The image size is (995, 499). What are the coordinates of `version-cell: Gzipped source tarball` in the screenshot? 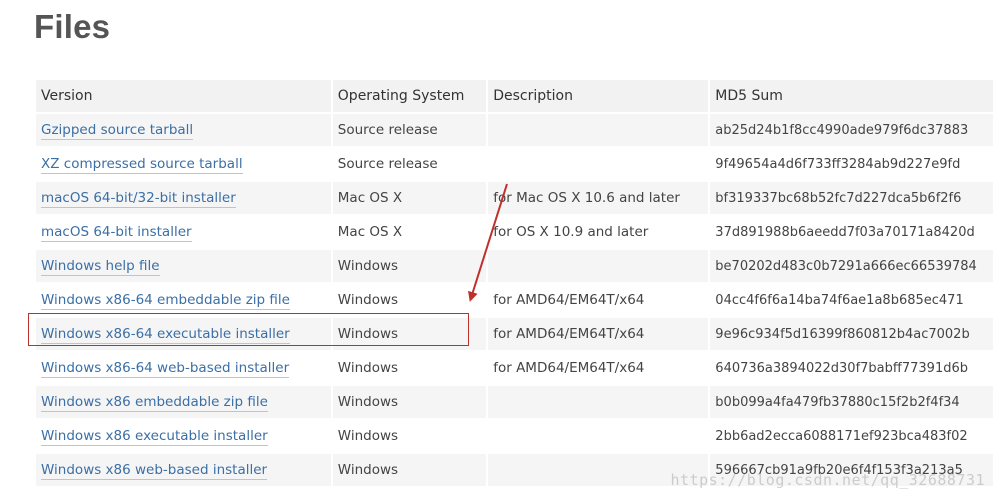 It's located at (183, 130).